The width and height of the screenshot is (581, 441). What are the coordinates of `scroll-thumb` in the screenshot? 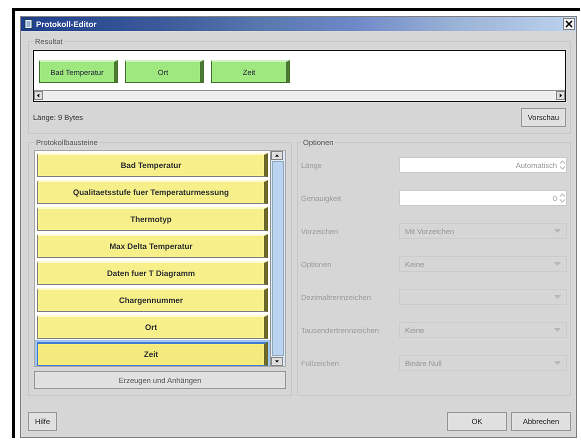 It's located at (278, 258).